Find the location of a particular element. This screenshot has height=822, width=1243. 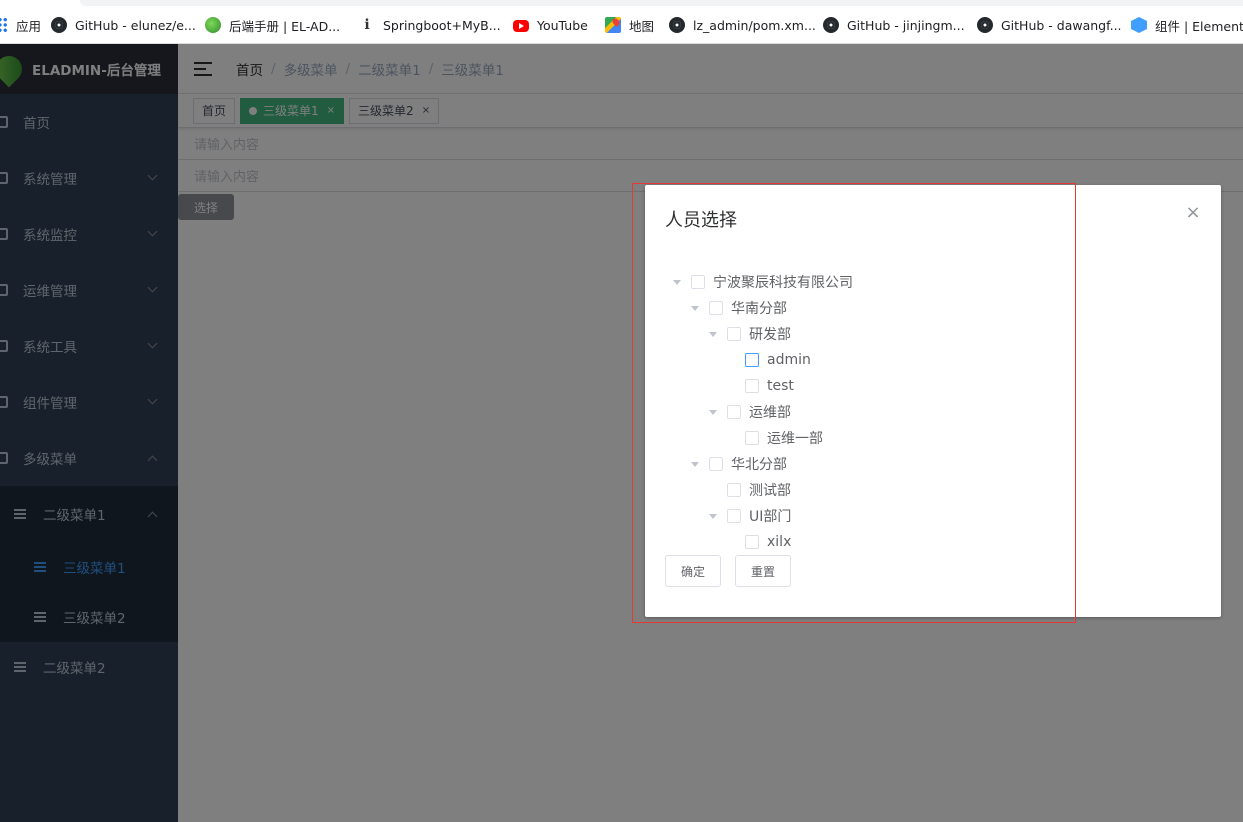

tree-node-label: 华南分部 is located at coordinates (759, 309).